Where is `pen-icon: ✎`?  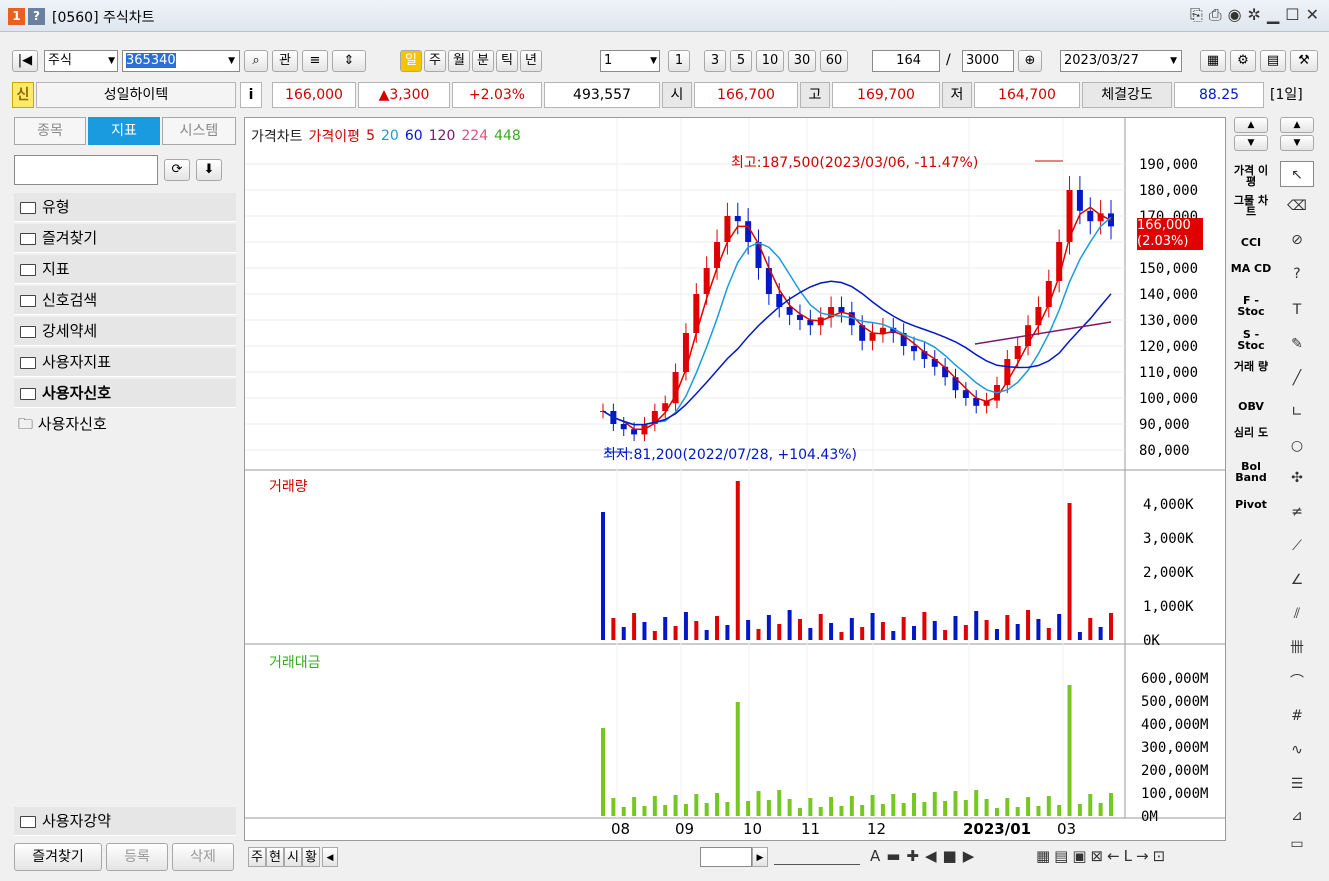
pen-icon: ✎ is located at coordinates (1297, 344).